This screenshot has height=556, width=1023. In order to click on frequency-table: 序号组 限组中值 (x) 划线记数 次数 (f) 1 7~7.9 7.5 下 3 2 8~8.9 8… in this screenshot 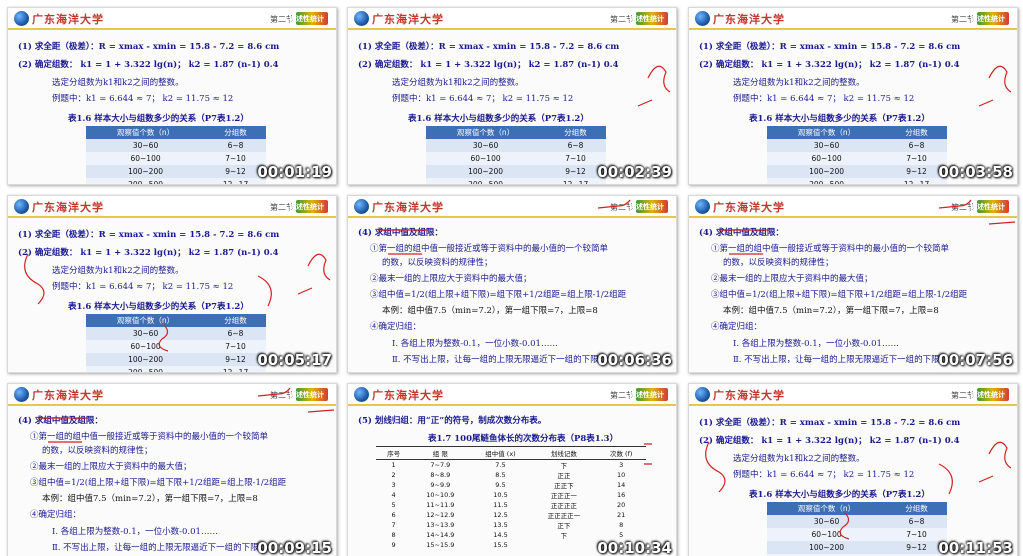, I will do `click(511, 497)`.